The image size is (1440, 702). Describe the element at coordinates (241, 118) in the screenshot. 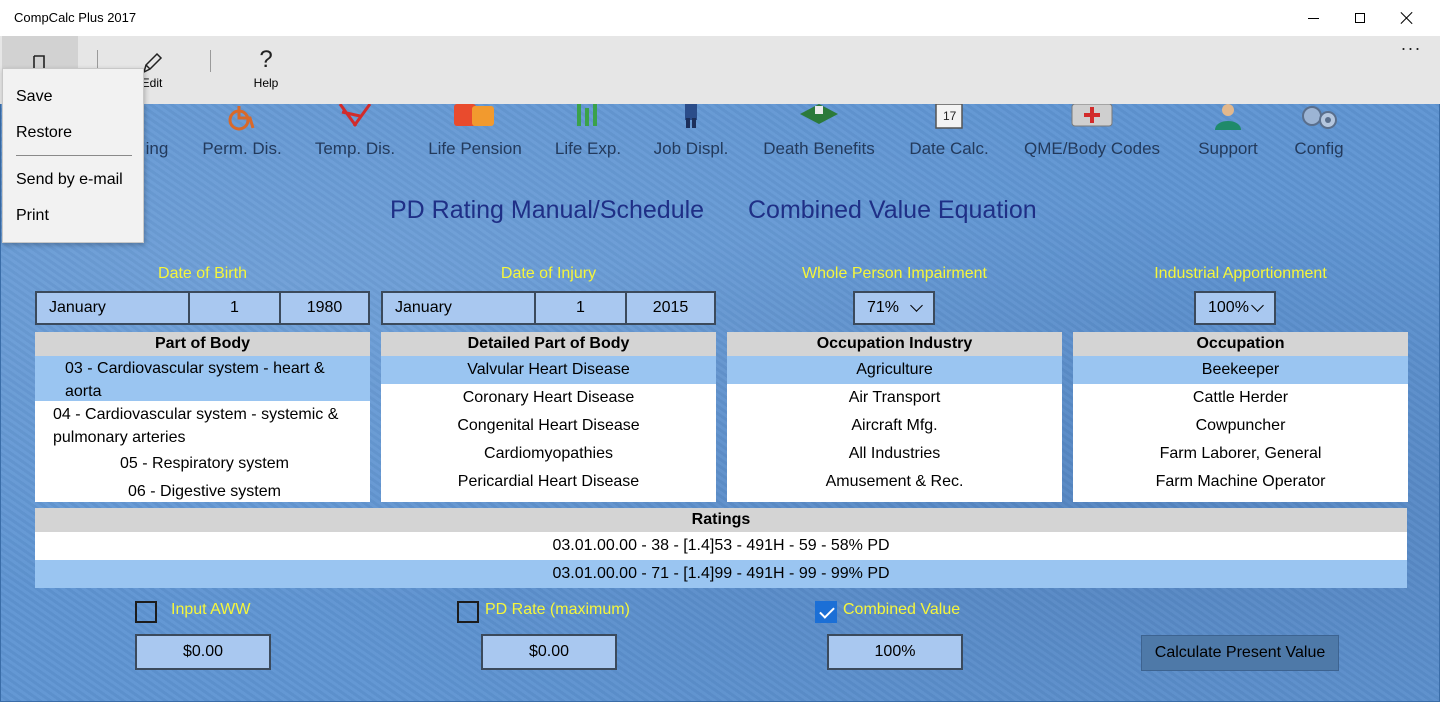

I see `wheelchair-icon` at that location.